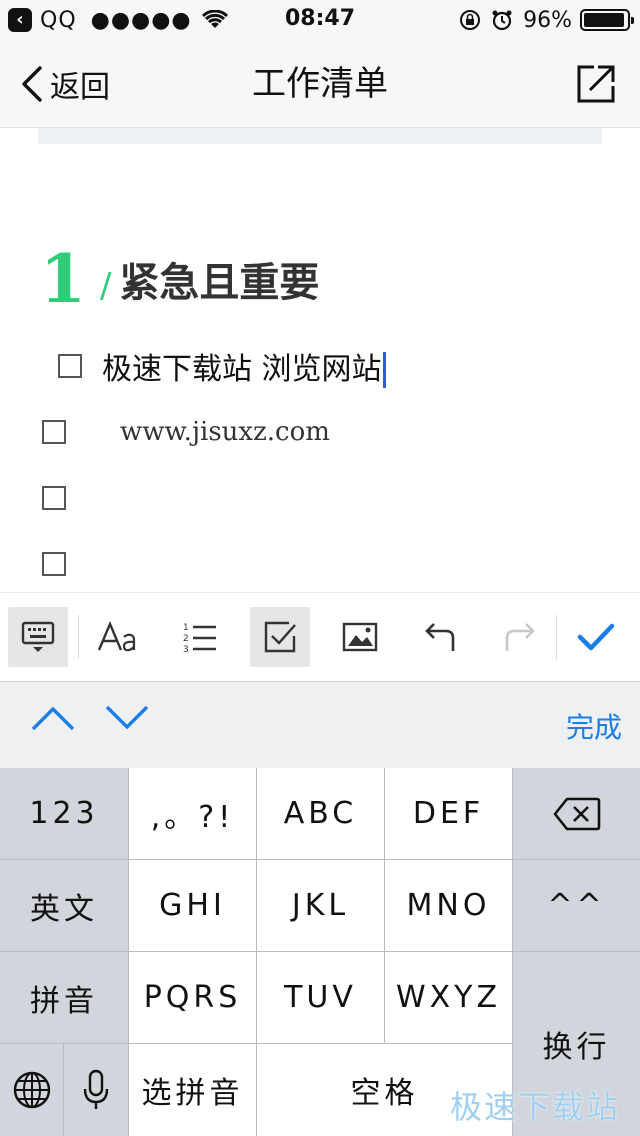  What do you see at coordinates (448, 813) in the screenshot?
I see `key-def: DEF` at bounding box center [448, 813].